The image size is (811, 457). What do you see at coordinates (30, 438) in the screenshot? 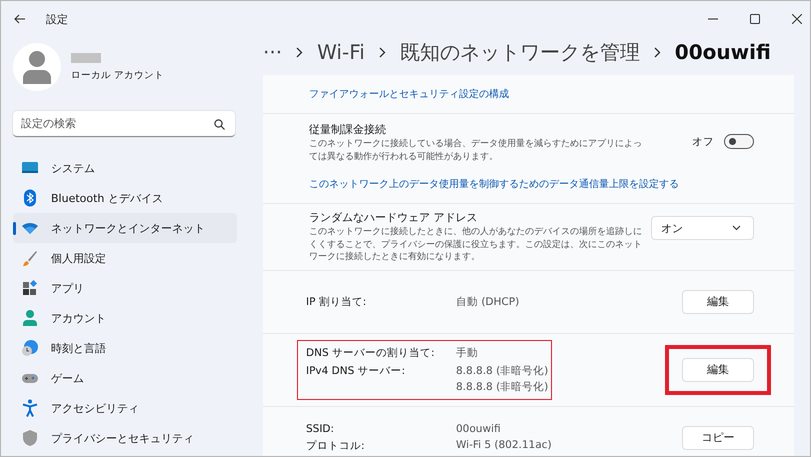
I see `shield-icon` at bounding box center [30, 438].